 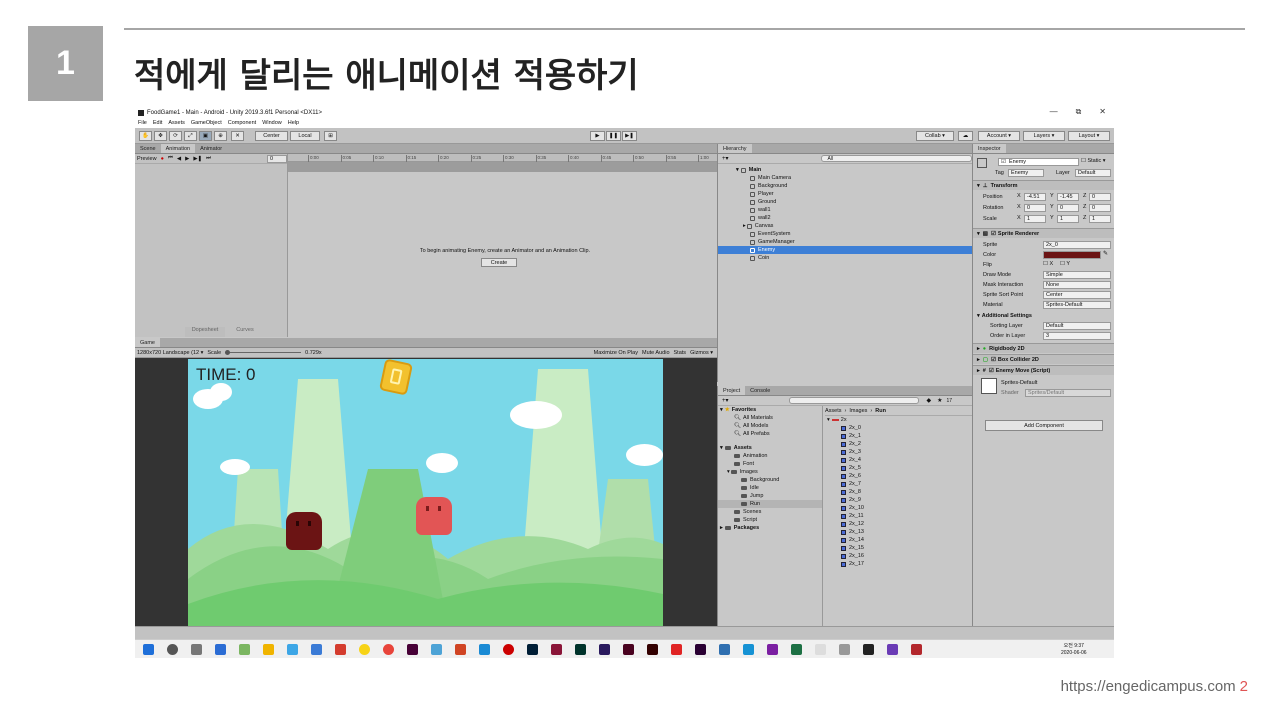 I want to click on scale-tool-icon: ⤢, so click(x=190, y=136).